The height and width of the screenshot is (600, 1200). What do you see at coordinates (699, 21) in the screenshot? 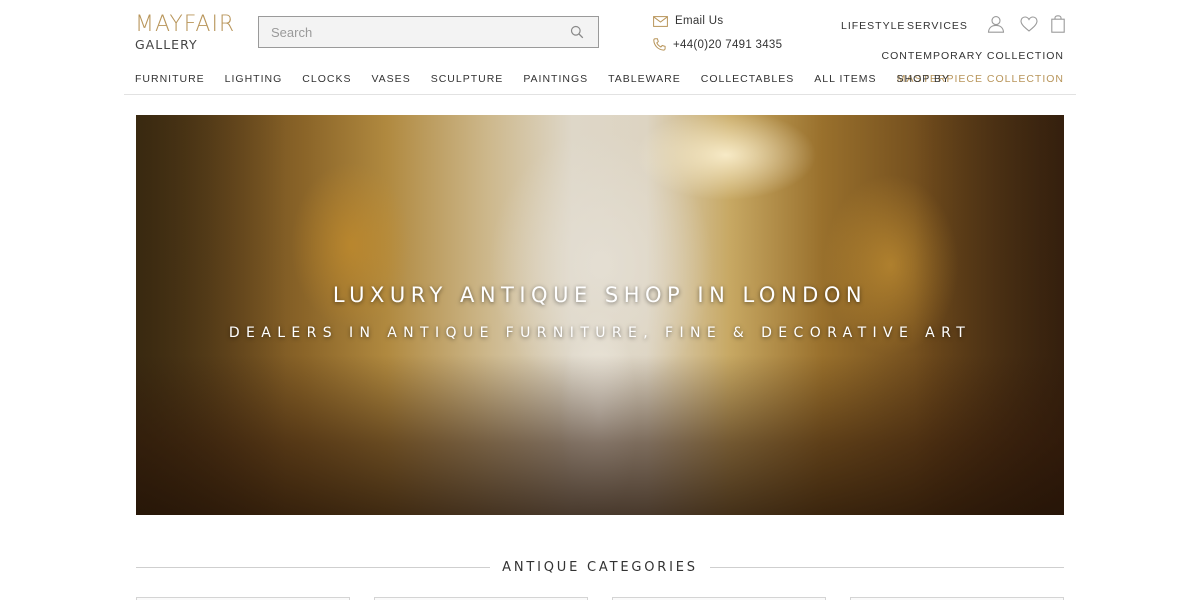
I see `email-us-label: Email Us` at bounding box center [699, 21].